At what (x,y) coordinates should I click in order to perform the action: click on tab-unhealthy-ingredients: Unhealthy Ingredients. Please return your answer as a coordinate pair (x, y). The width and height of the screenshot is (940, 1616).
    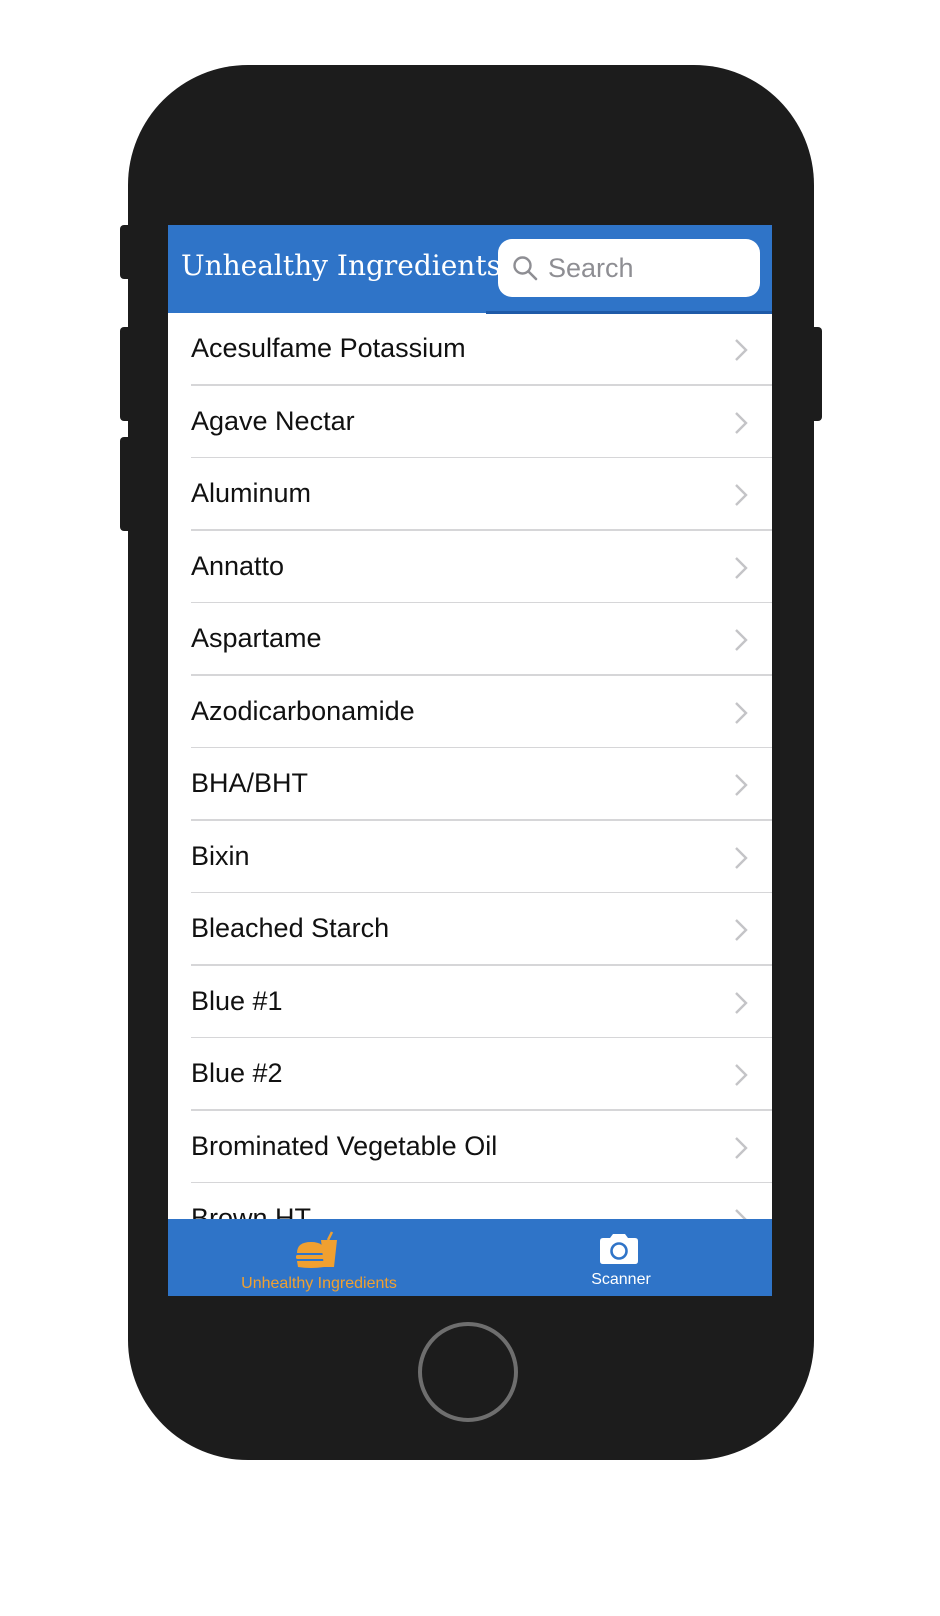
    Looking at the image, I should click on (319, 1257).